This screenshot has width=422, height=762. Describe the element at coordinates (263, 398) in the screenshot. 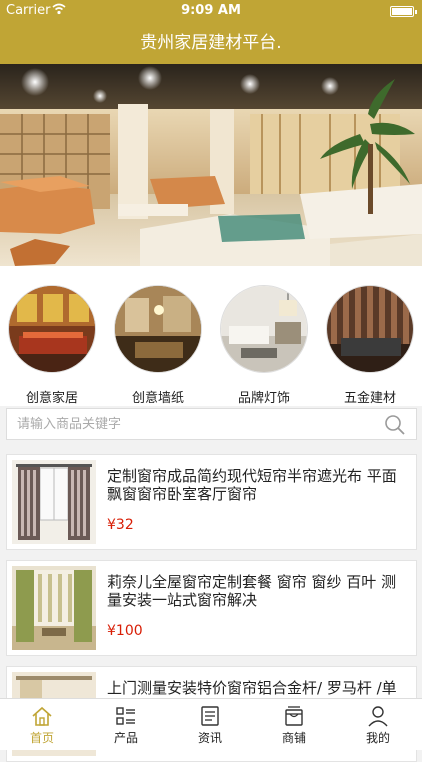

I see `category-label: 品牌灯饰` at that location.